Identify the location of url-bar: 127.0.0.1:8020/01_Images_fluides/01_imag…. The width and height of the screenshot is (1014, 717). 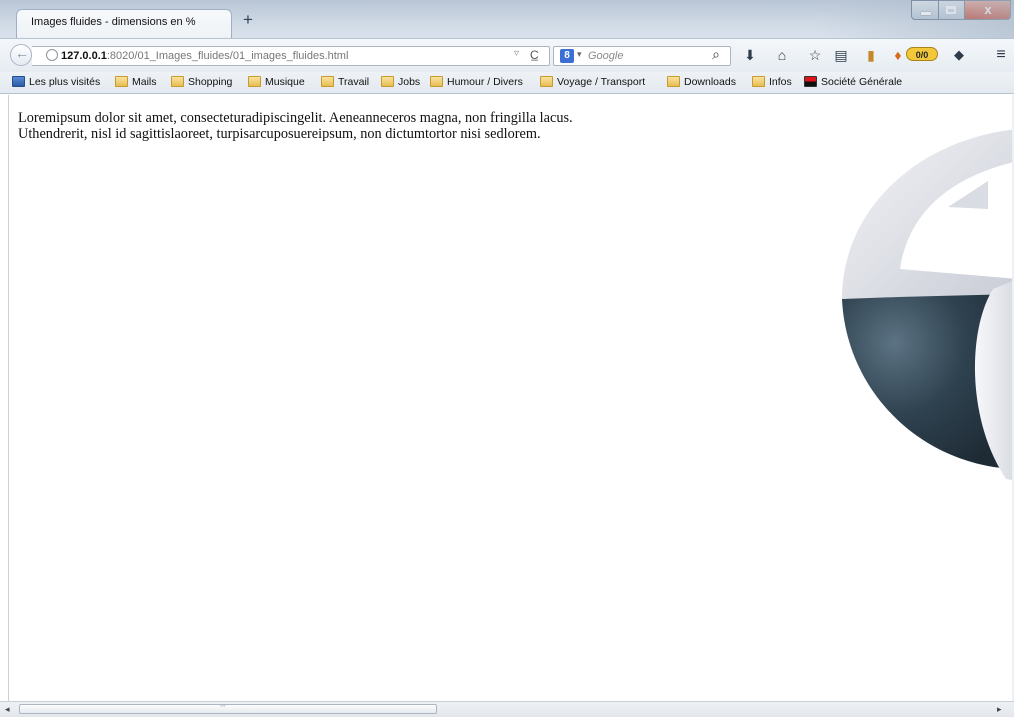
(291, 56).